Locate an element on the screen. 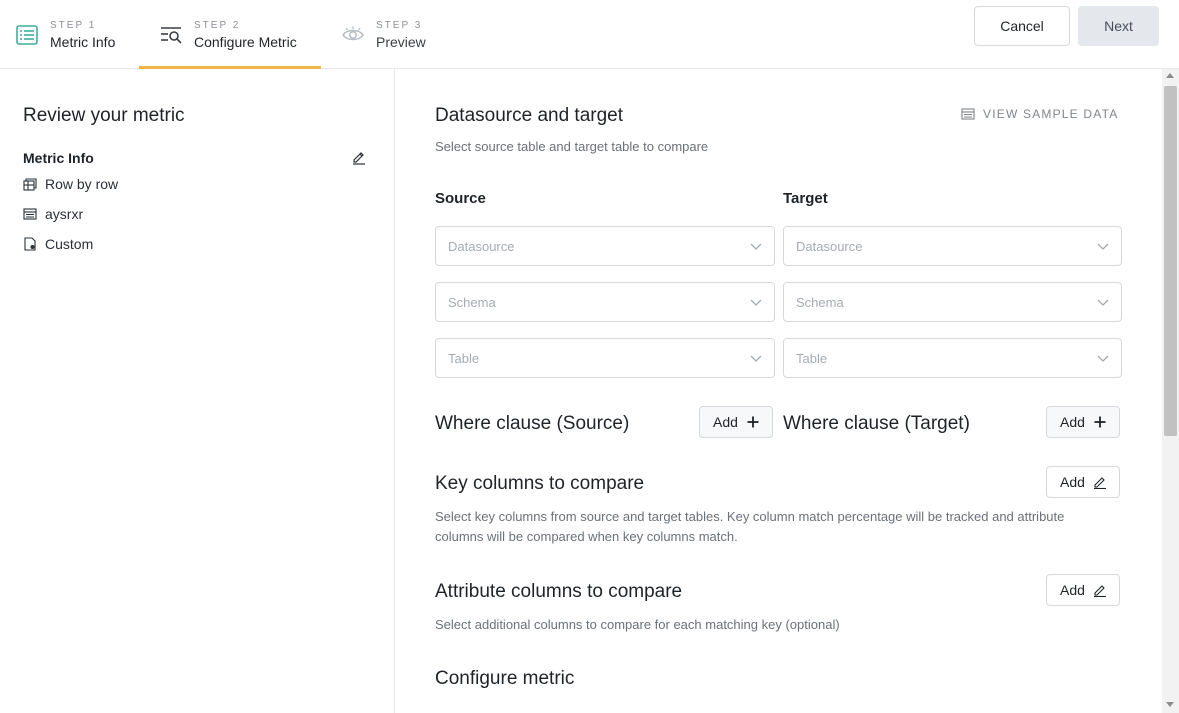 This screenshot has width=1179, height=713. source-datasource-select: Datasource is located at coordinates (605, 246).